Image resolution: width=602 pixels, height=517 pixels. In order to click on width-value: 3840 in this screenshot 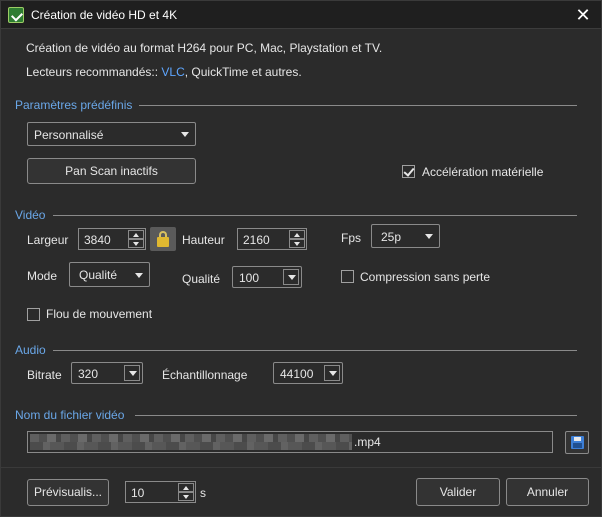, I will do `click(97, 240)`.